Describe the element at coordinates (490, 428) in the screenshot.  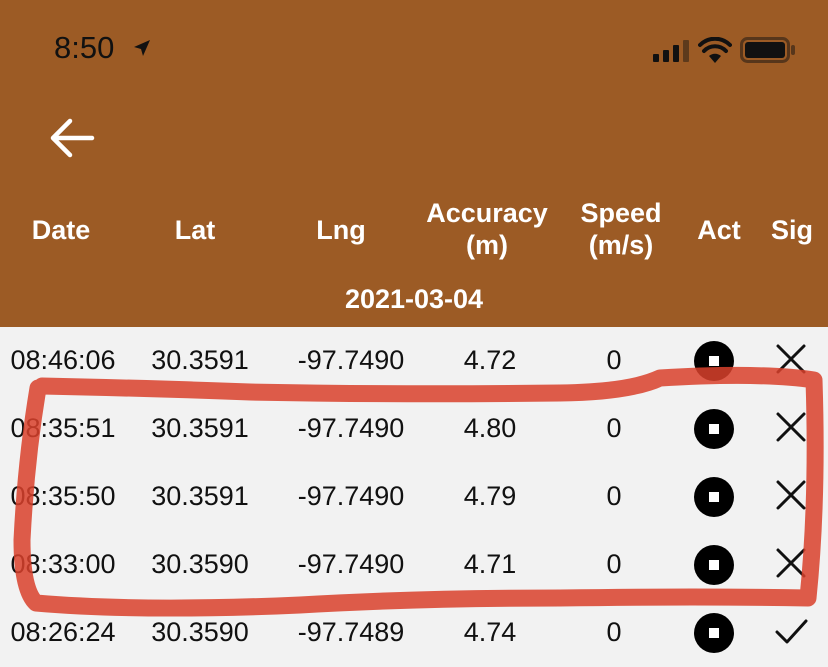
I see `row-accuracy: 4.80` at that location.